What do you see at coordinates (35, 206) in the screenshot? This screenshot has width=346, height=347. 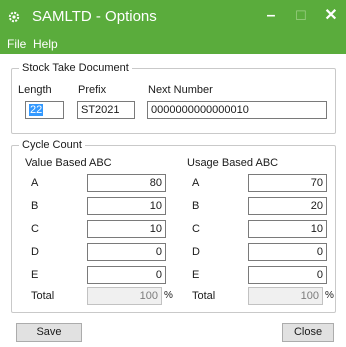 I see `row-label-b: B` at bounding box center [35, 206].